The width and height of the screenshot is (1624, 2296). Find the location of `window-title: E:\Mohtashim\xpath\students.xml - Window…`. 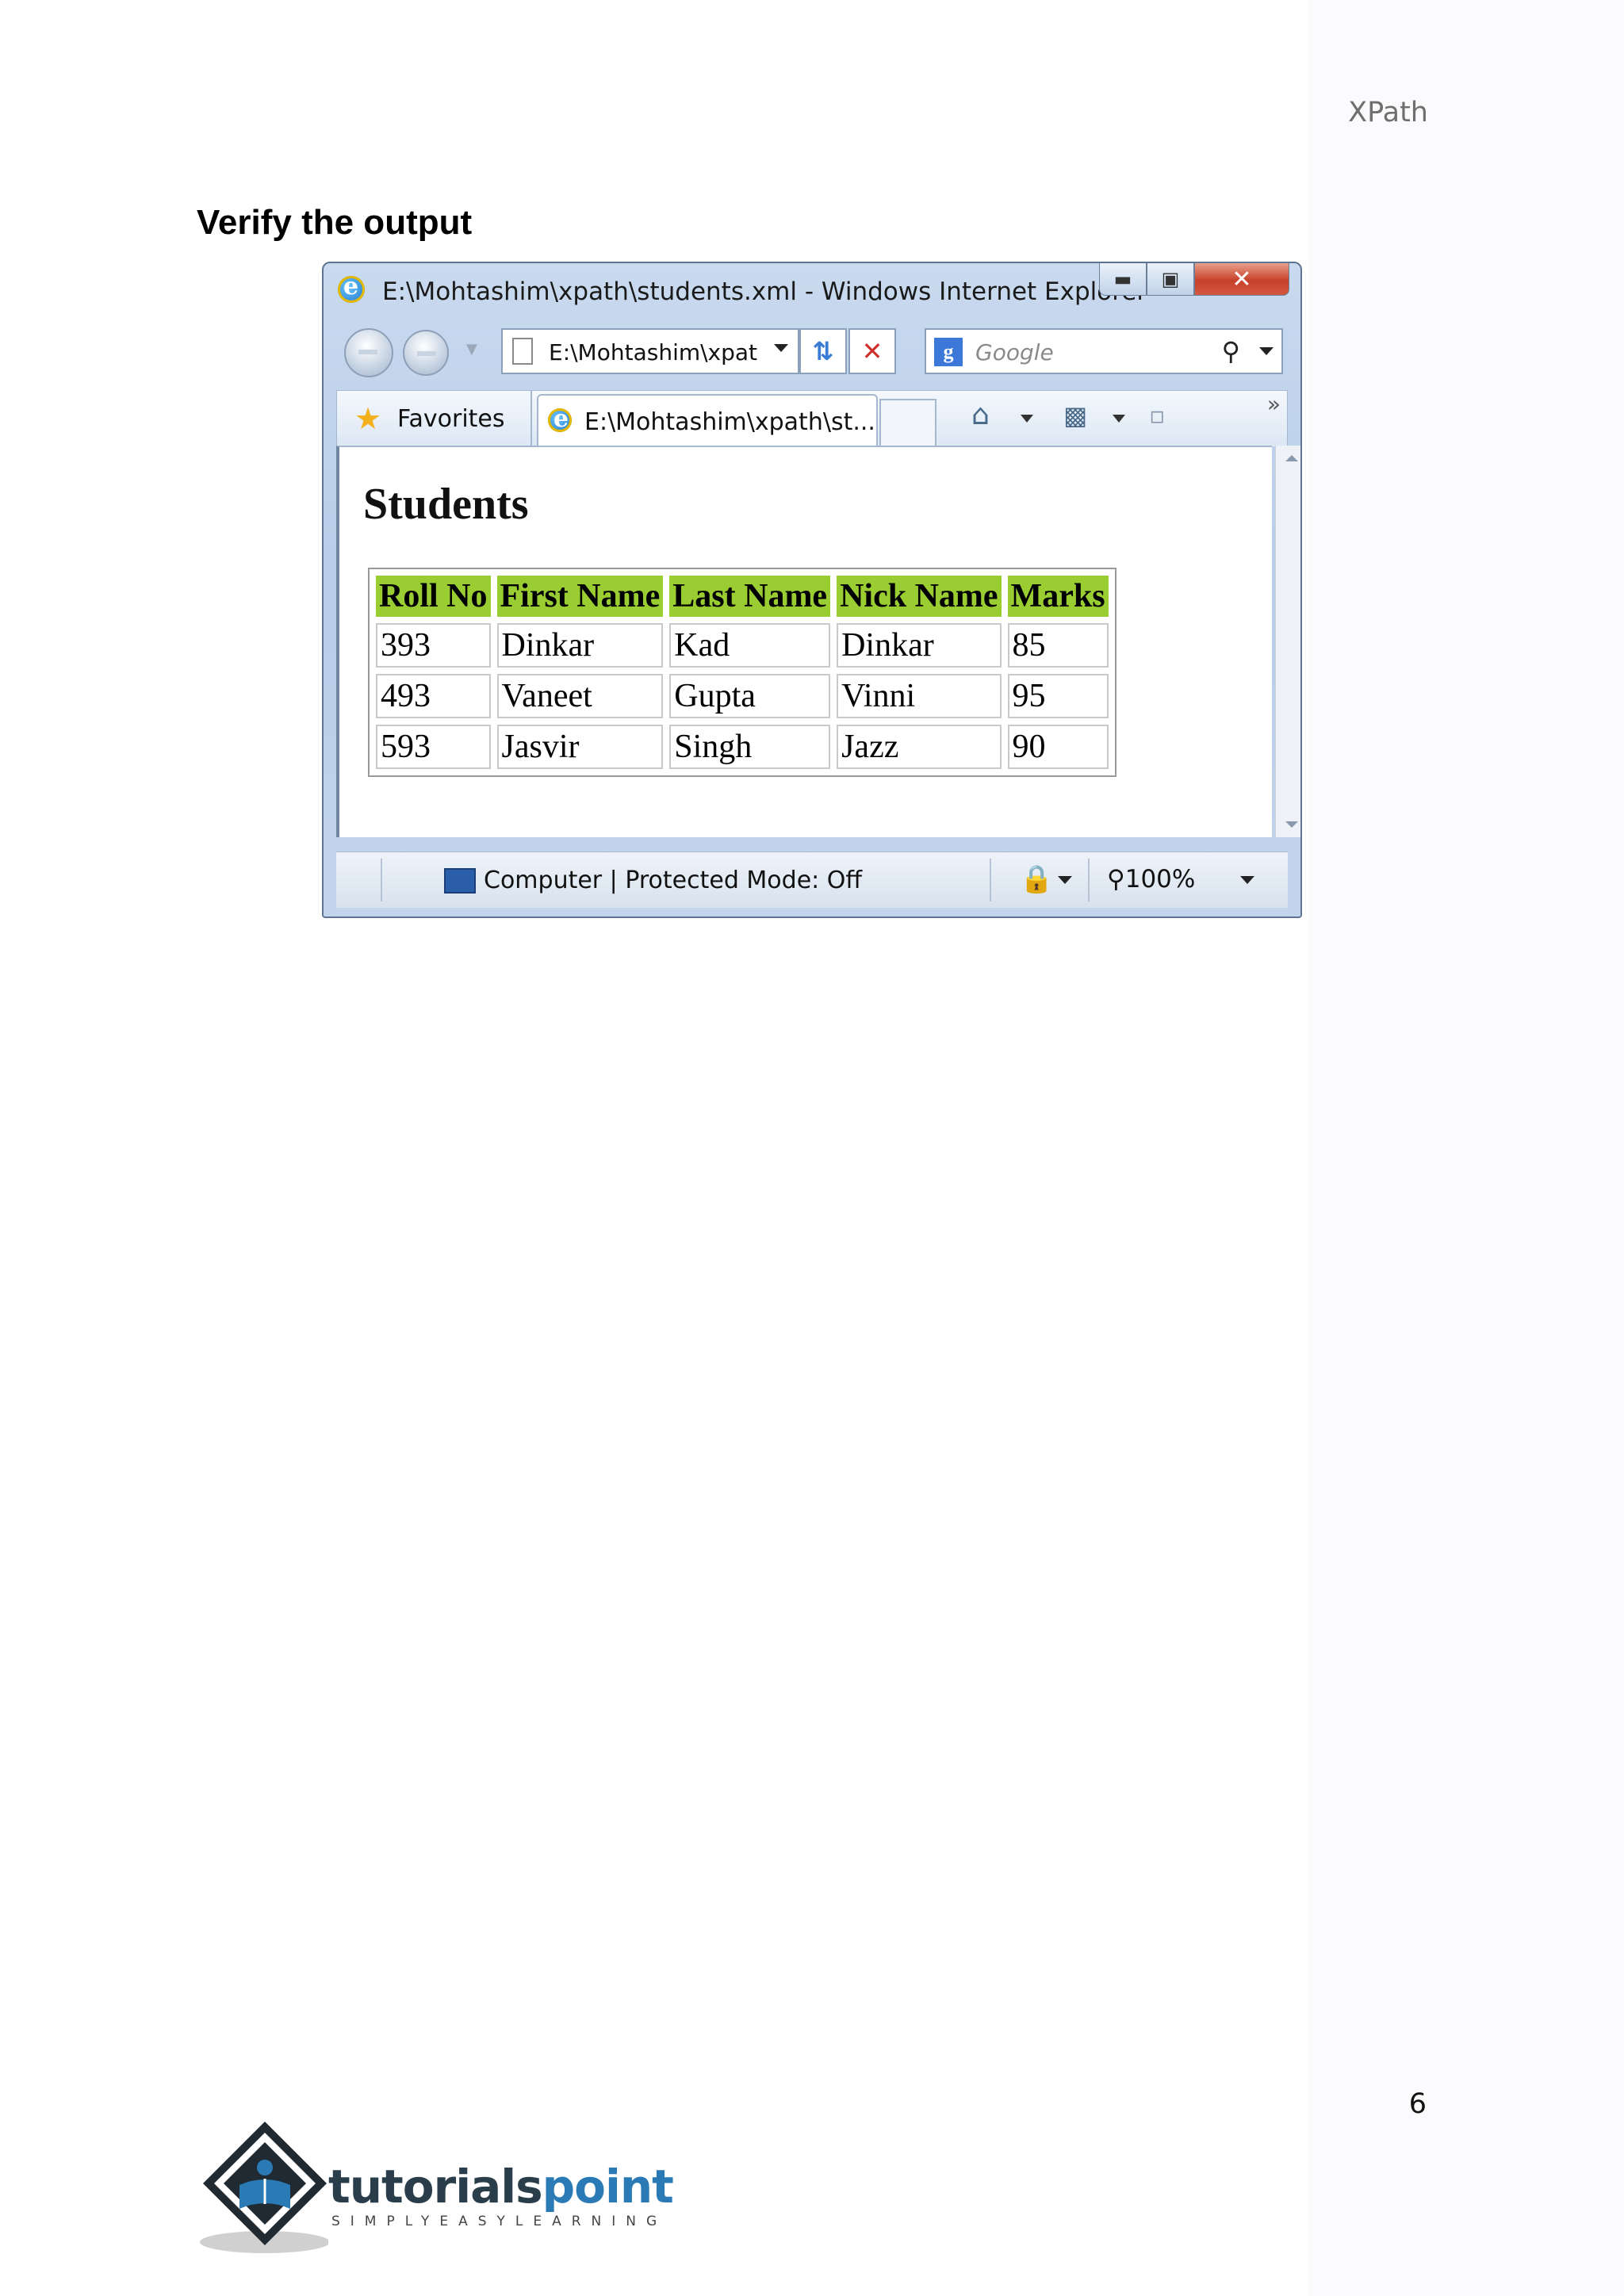

window-title: E:\Mohtashim\xpath\students.xml - Window… is located at coordinates (764, 292).